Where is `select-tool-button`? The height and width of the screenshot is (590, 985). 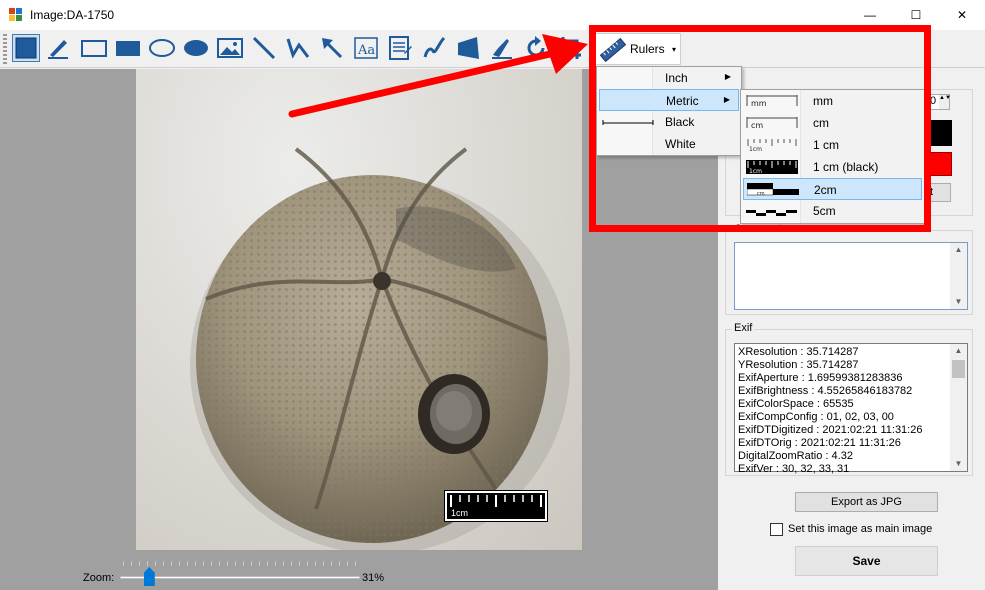 select-tool-button is located at coordinates (26, 48).